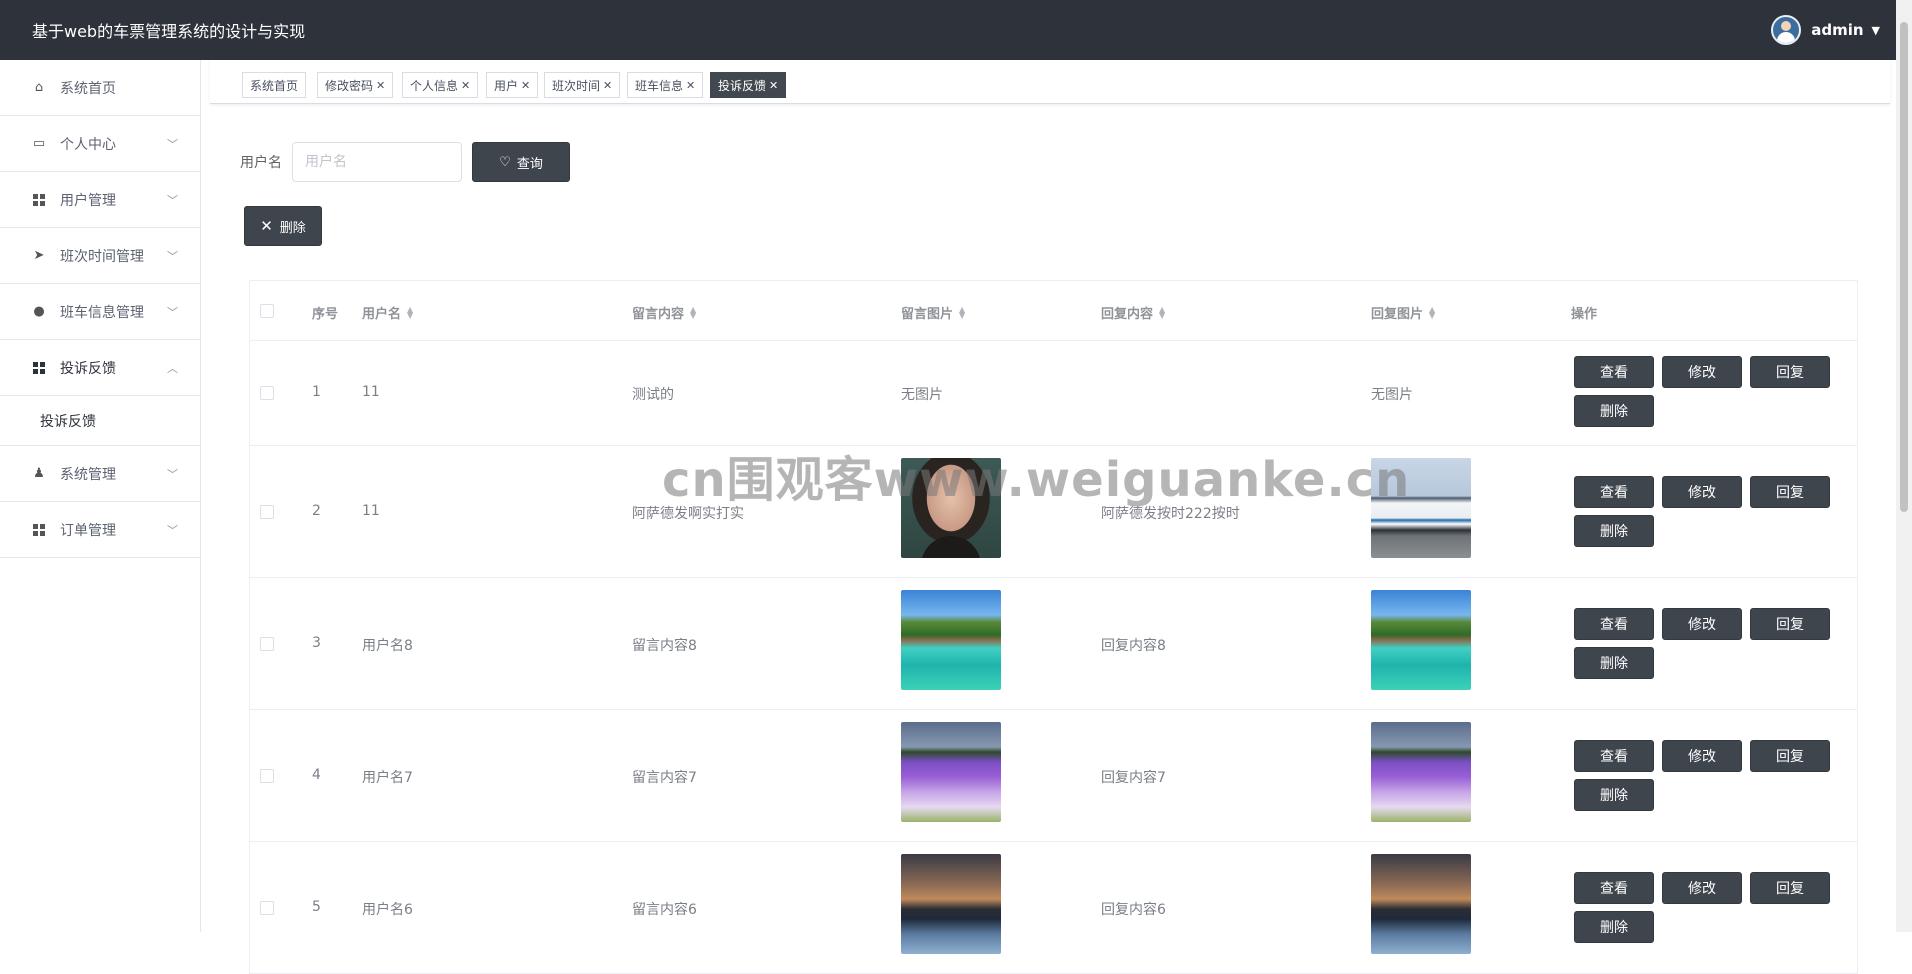  I want to click on username-search-input, so click(377, 162).